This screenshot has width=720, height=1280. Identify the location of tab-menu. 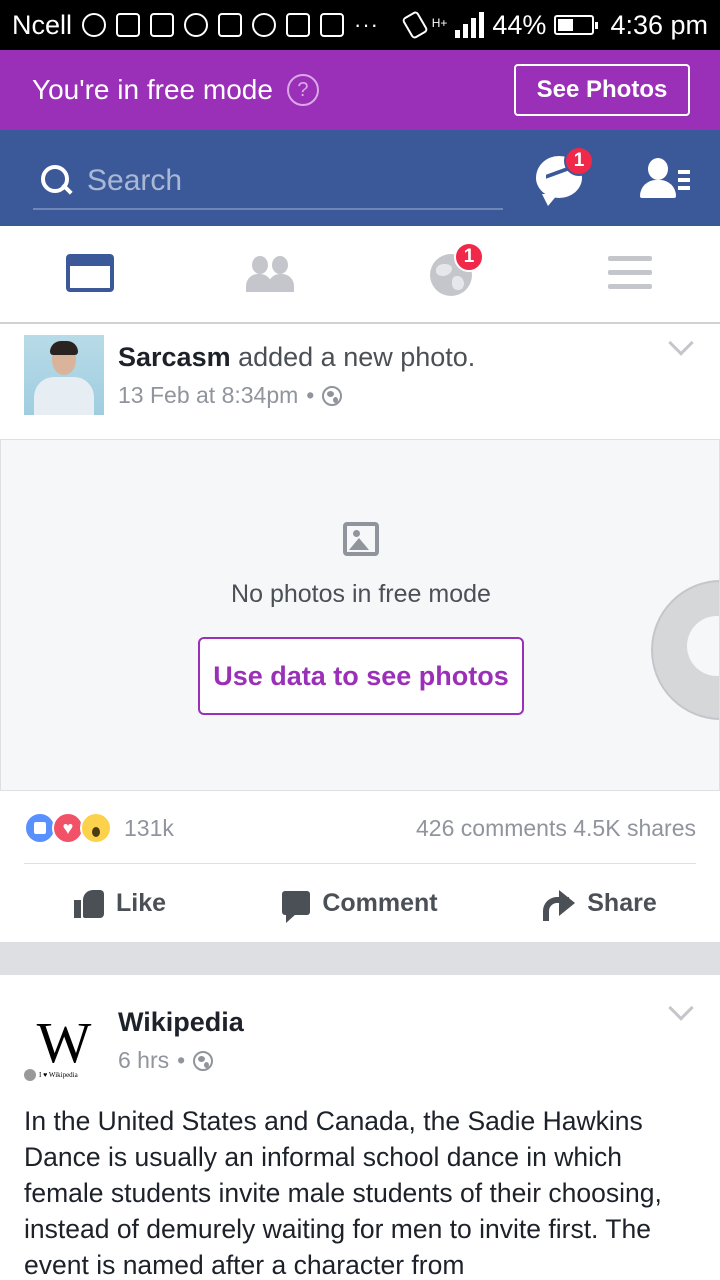
(630, 274).